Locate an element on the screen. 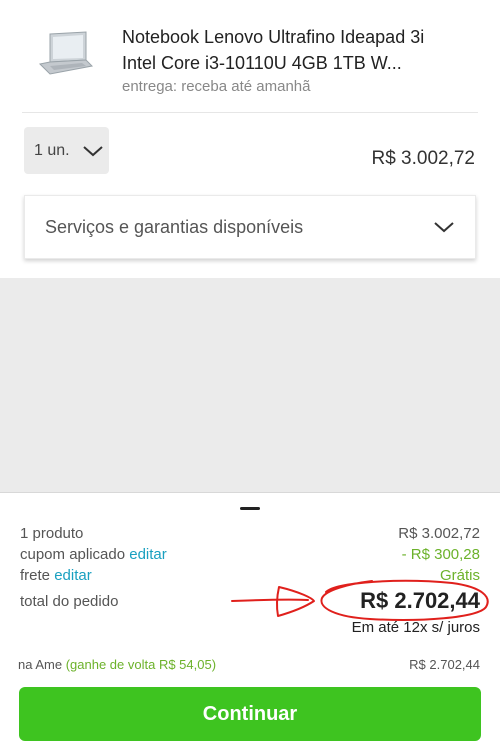 The height and width of the screenshot is (749, 500). coupon-label: cupom aplicado is located at coordinates (73, 554).